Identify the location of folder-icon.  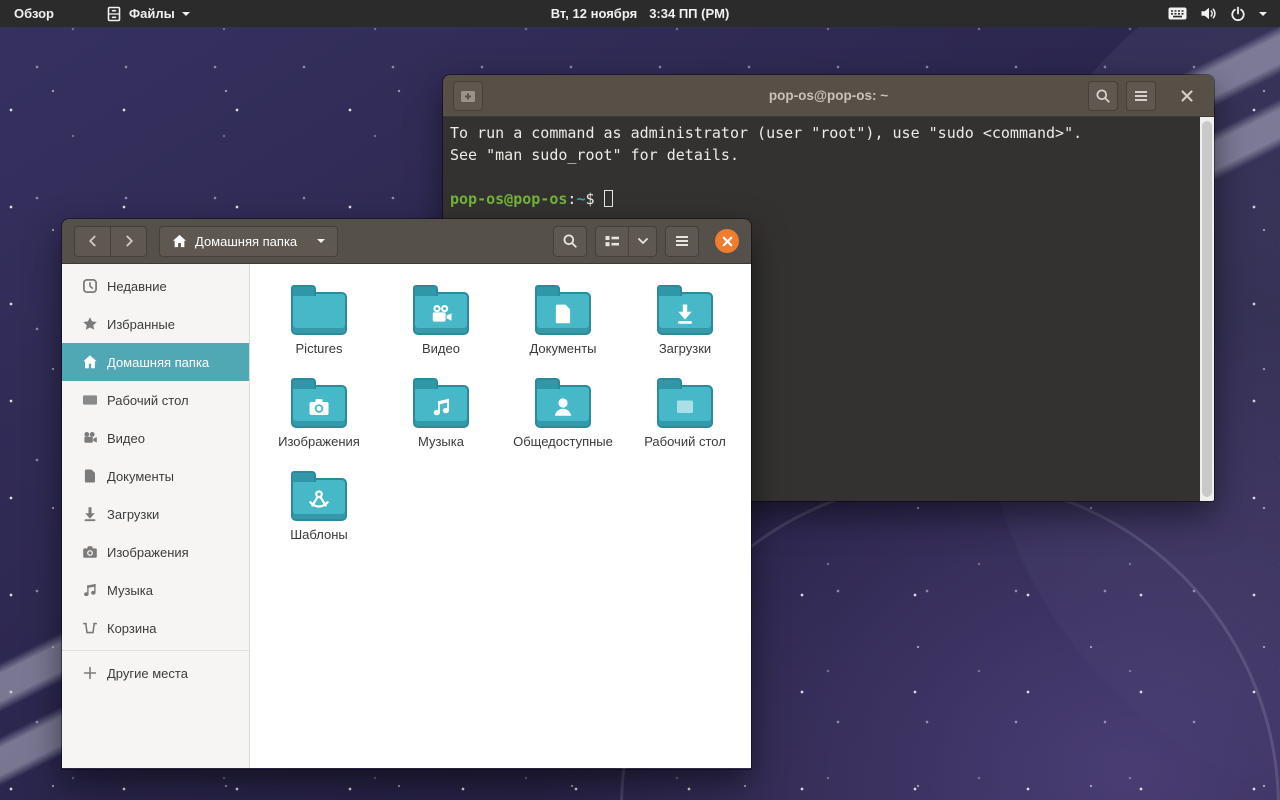
(319, 310).